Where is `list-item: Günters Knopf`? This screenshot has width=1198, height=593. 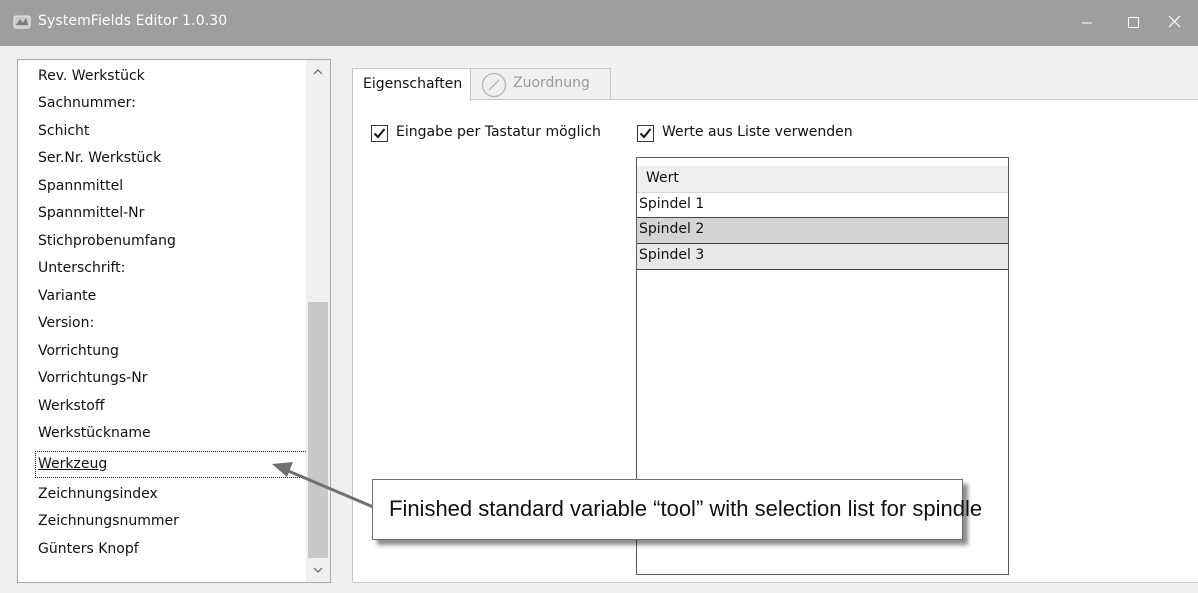 list-item: Günters Knopf is located at coordinates (88, 549).